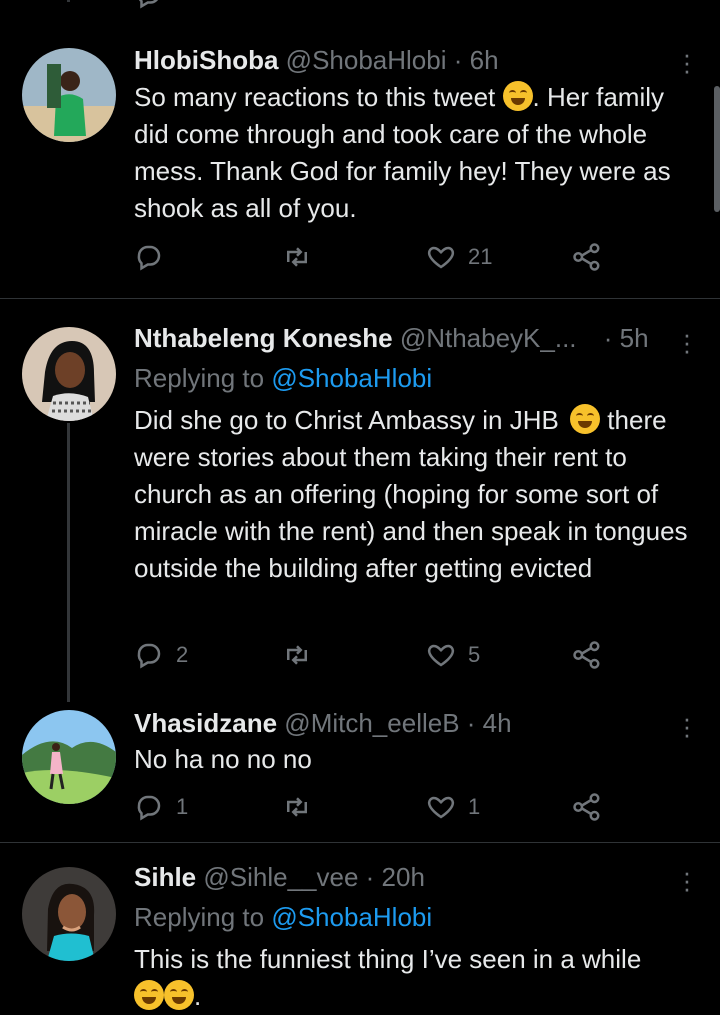 This screenshot has width=720, height=1015. What do you see at coordinates (205, 723) in the screenshot?
I see `display-name: Vhasidzane` at bounding box center [205, 723].